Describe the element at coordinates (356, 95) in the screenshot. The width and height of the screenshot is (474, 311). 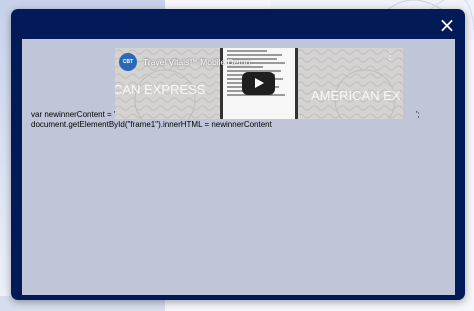
I see `video-bg-text-right: AMERICAN EX` at that location.